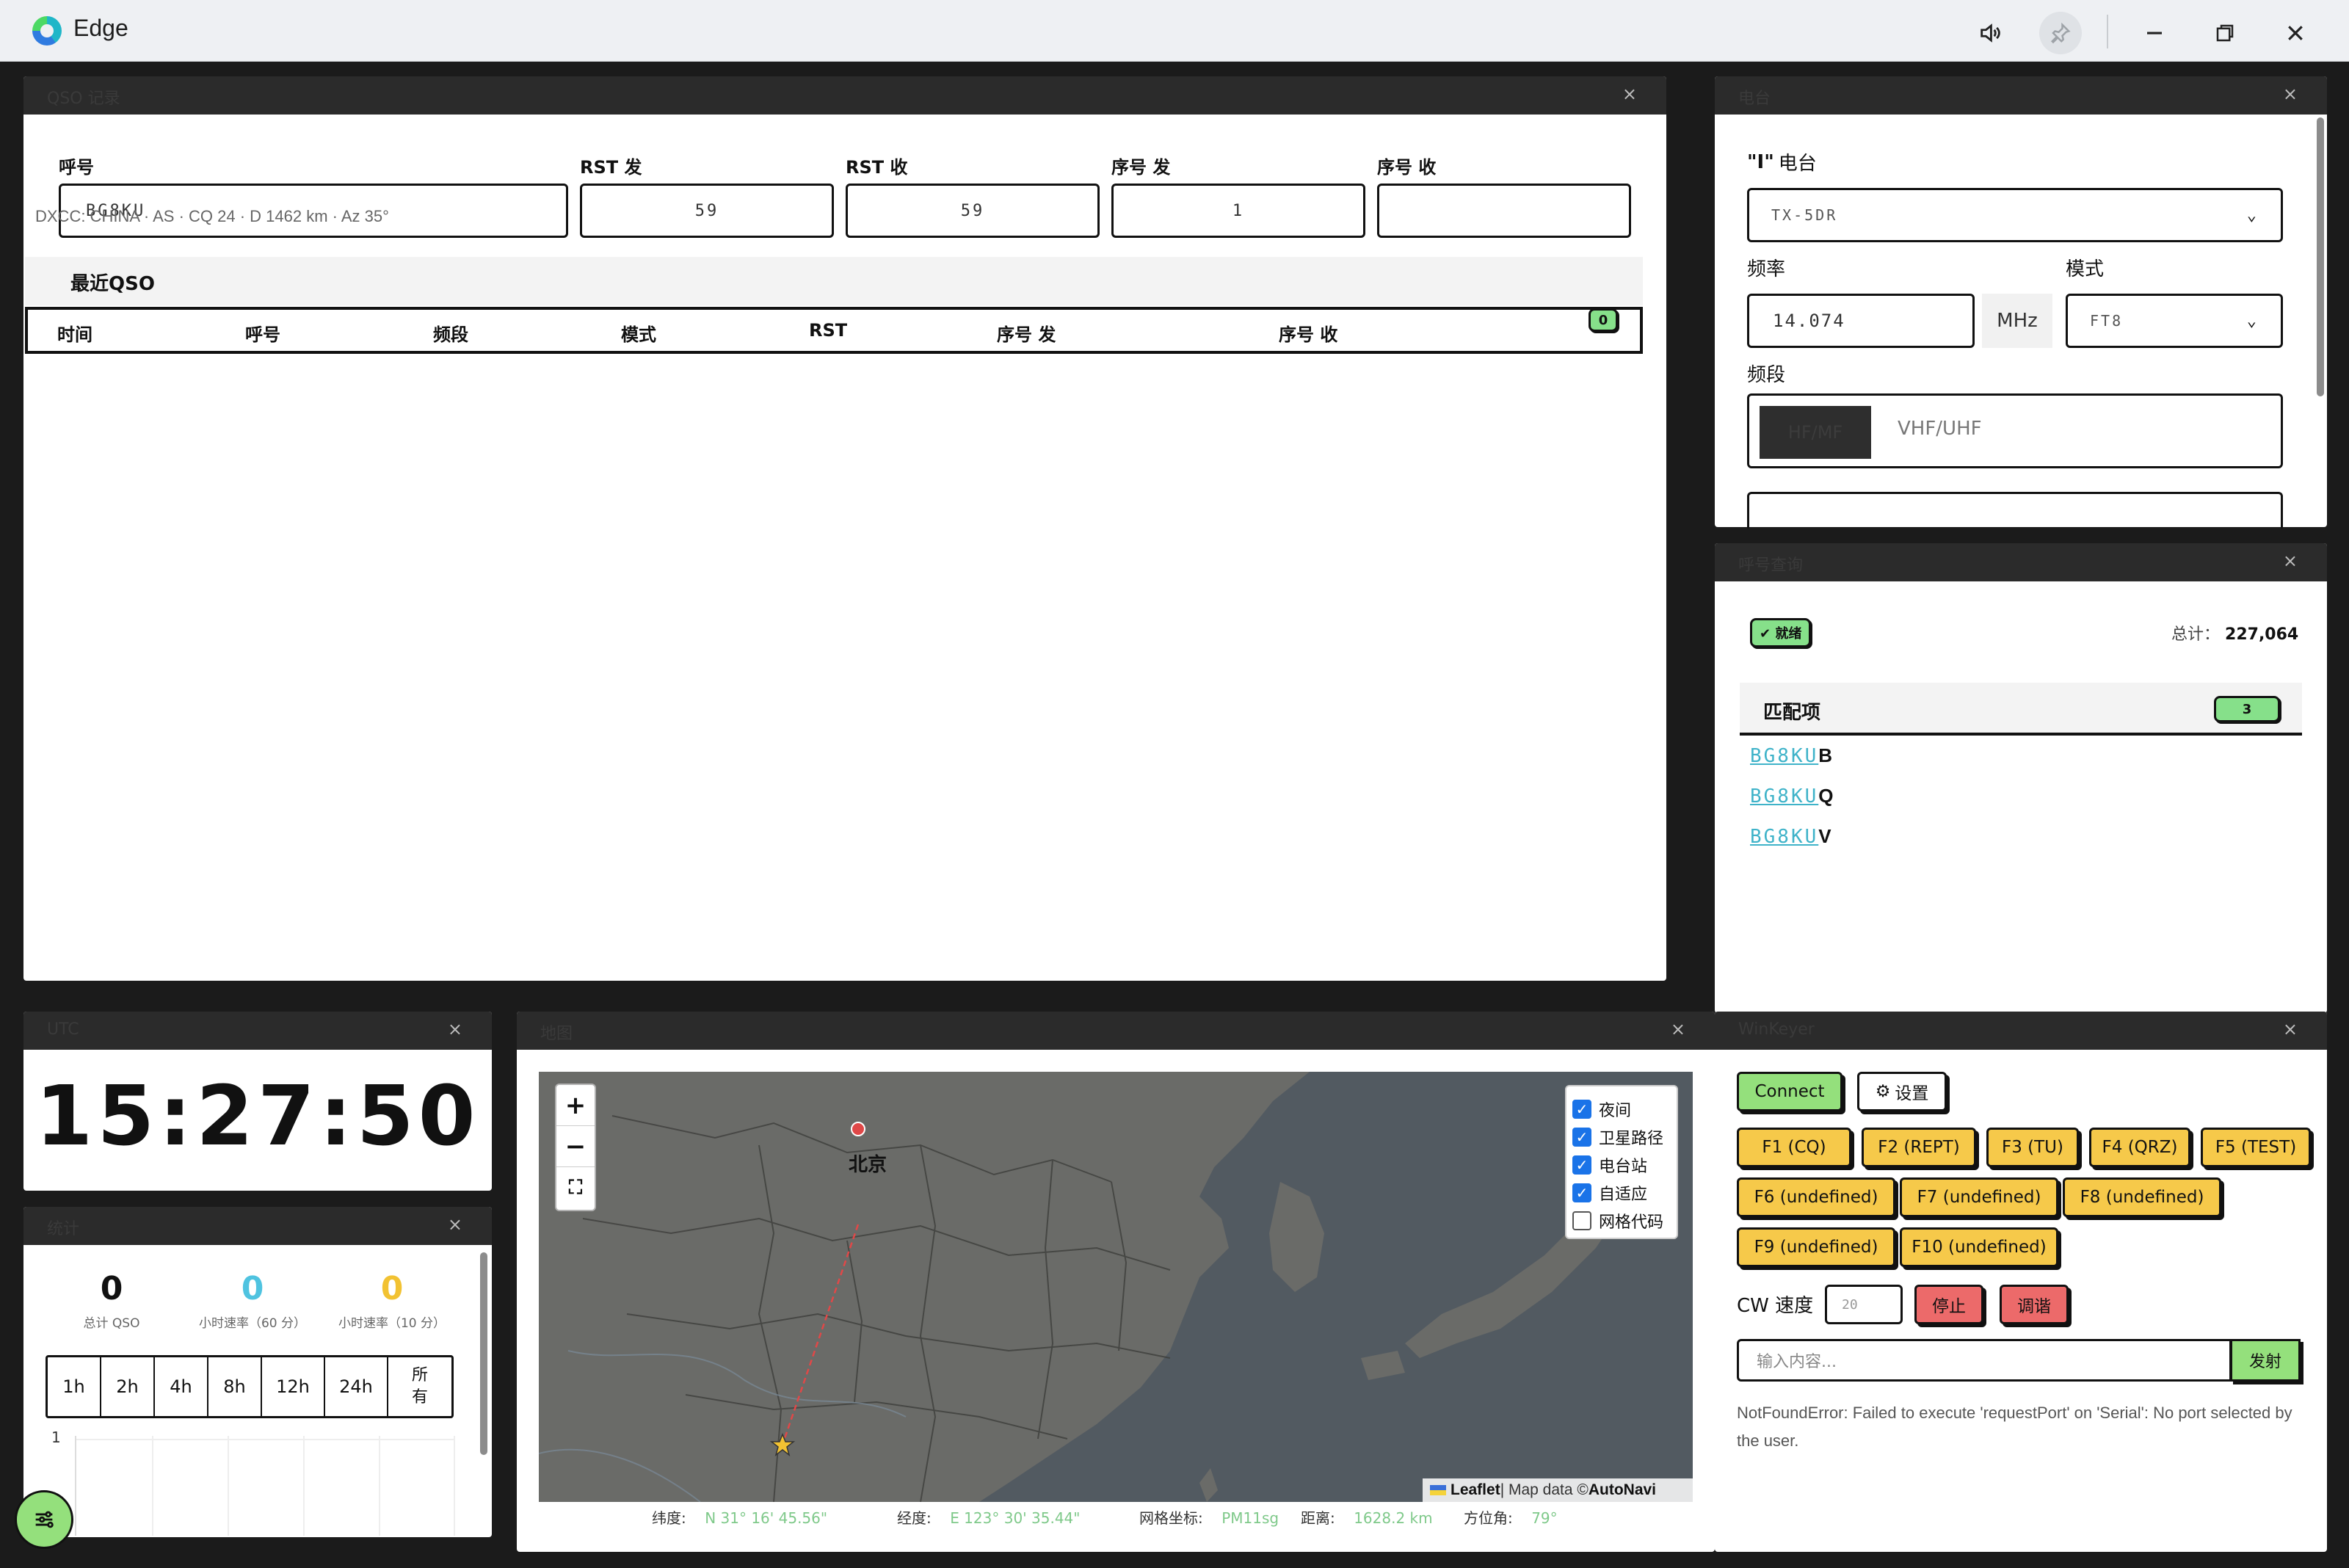  I want to click on stats-panel-header: 统计 ×, so click(257, 1226).